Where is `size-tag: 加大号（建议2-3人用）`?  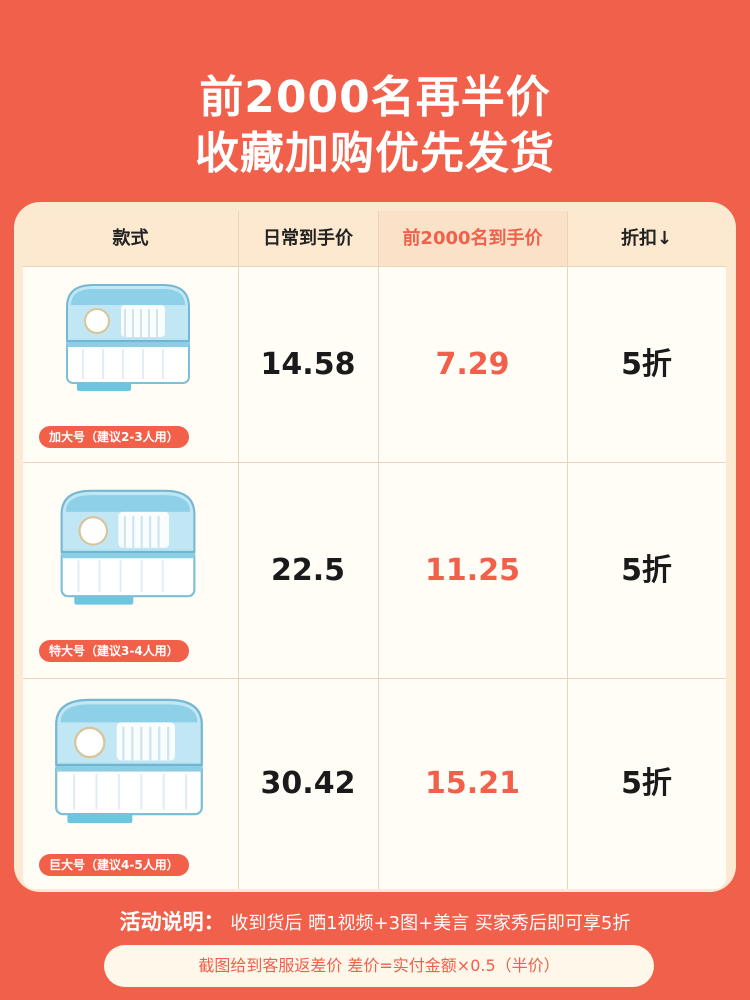
size-tag: 加大号（建议2-3人用） is located at coordinates (114, 437).